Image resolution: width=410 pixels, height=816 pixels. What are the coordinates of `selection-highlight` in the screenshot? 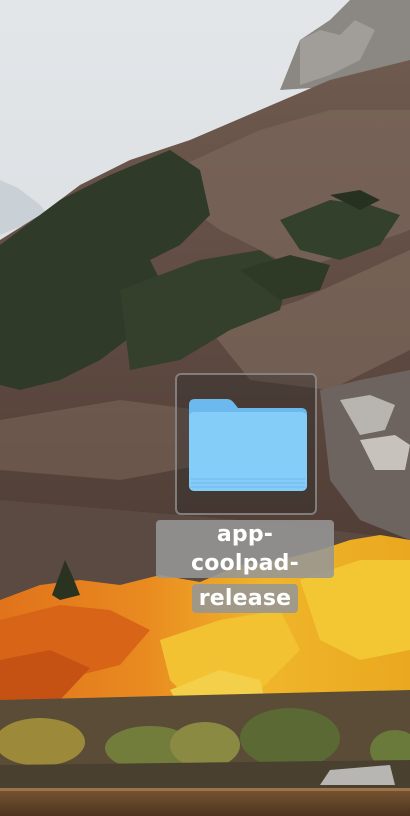 It's located at (246, 444).